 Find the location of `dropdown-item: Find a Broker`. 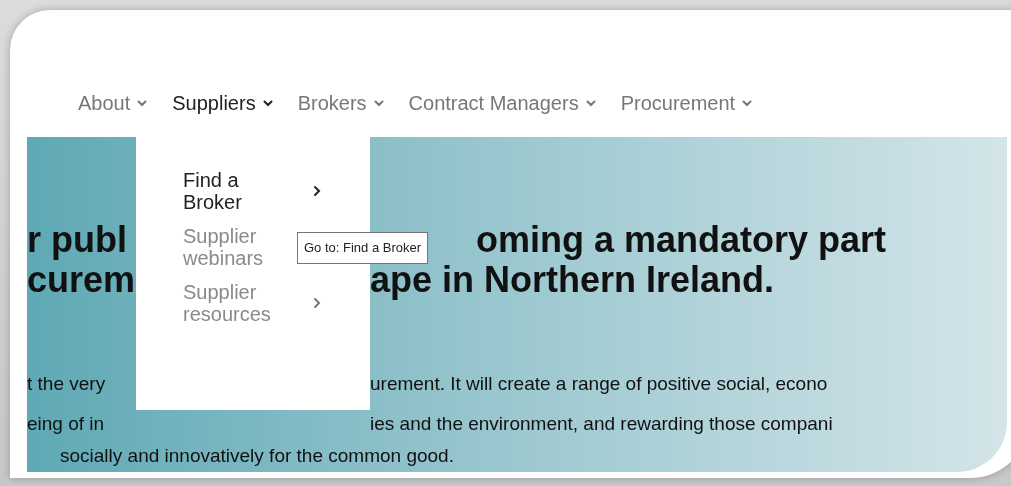

dropdown-item: Find a Broker is located at coordinates (252, 191).